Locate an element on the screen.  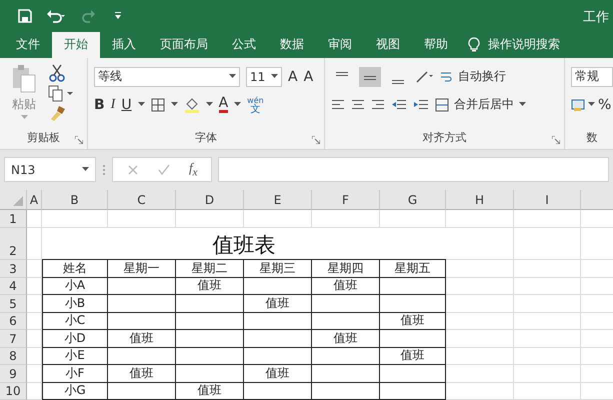
align-center-icon is located at coordinates (358, 105).